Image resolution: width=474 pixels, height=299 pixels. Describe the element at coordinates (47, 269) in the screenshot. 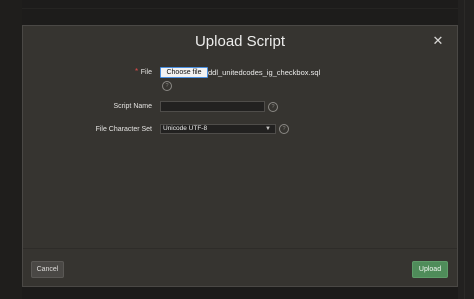

I see `cancel-button: Cancel` at that location.